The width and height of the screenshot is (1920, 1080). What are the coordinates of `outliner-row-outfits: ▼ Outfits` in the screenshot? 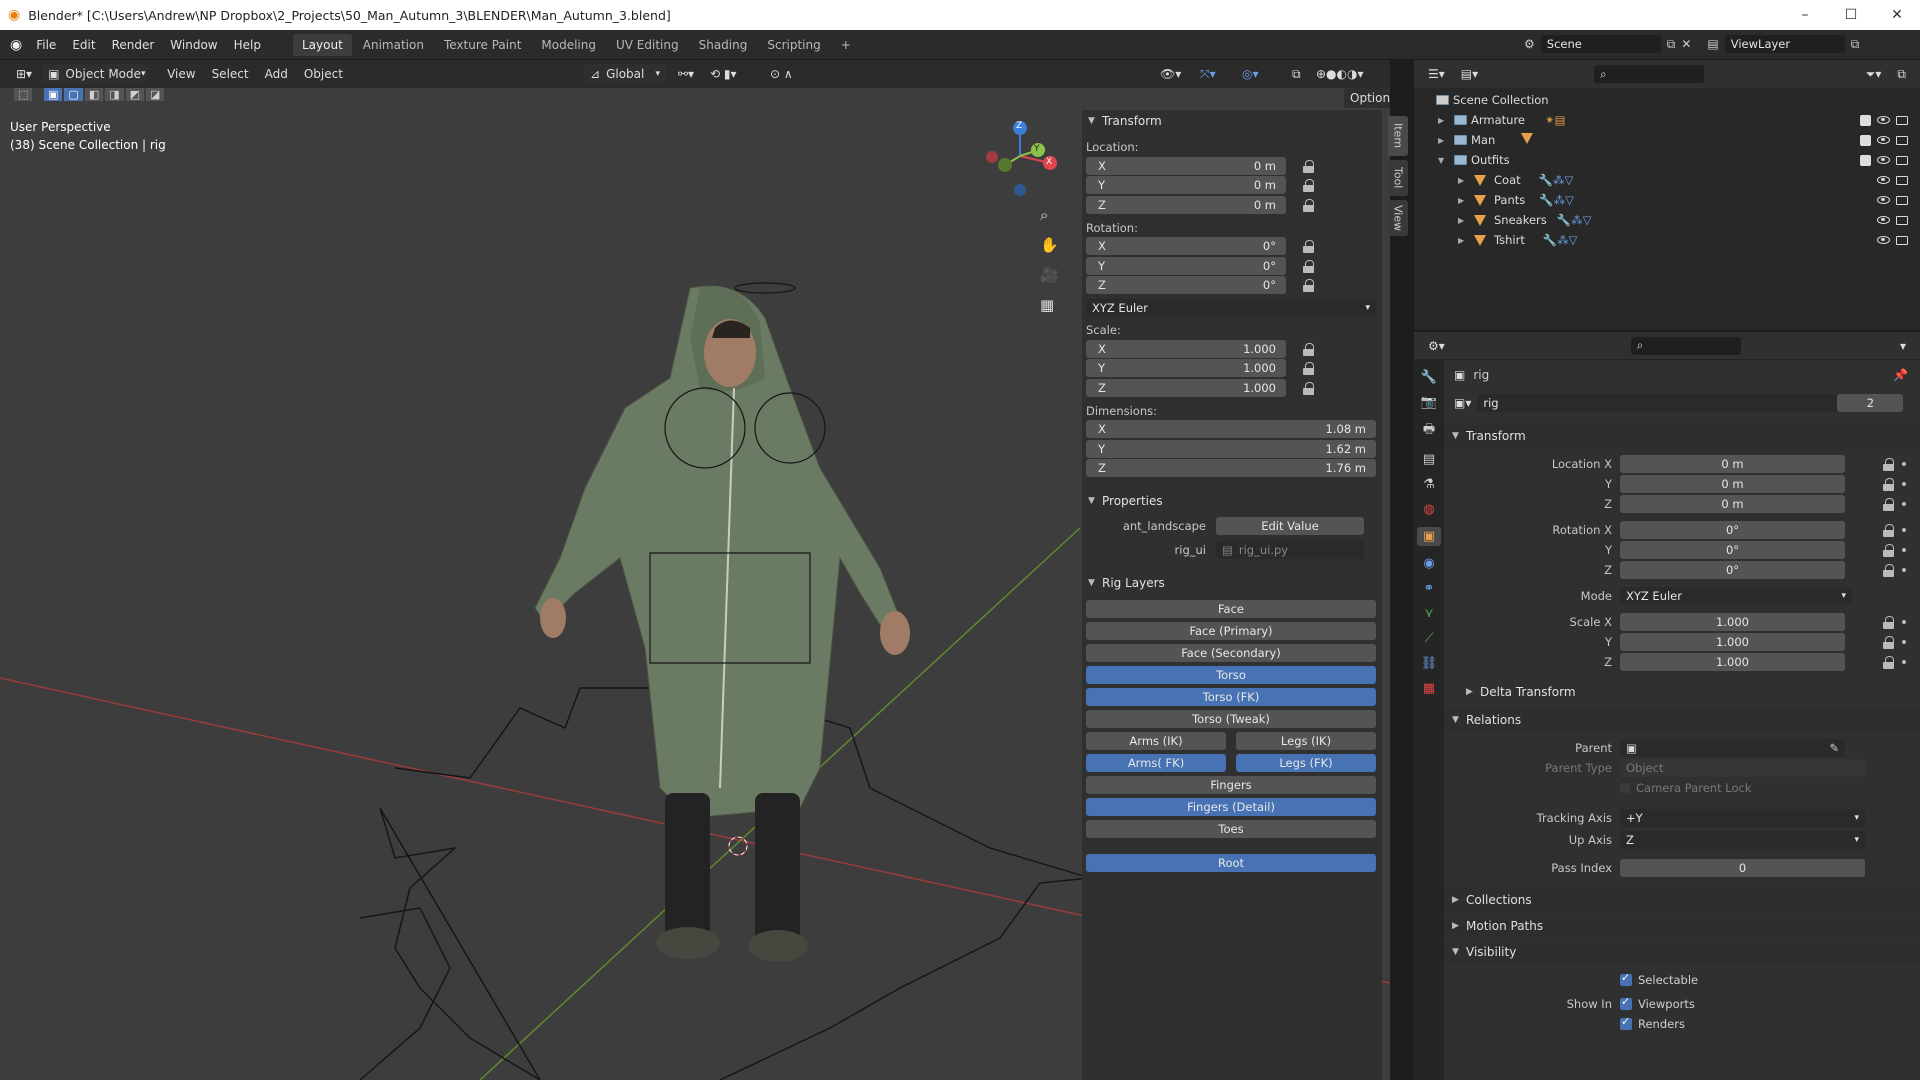 It's located at (1667, 160).